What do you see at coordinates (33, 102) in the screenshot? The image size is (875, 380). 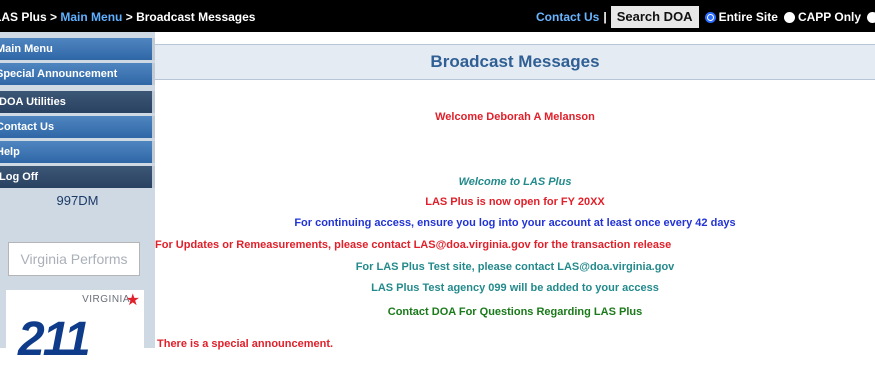 I see `sidebar-item-label: DOA Utilities` at bounding box center [33, 102].